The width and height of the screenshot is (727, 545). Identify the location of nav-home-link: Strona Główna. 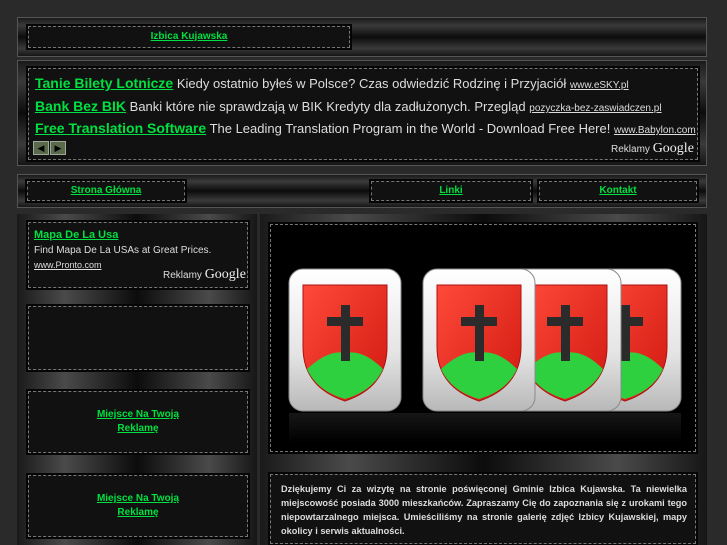
(106, 190).